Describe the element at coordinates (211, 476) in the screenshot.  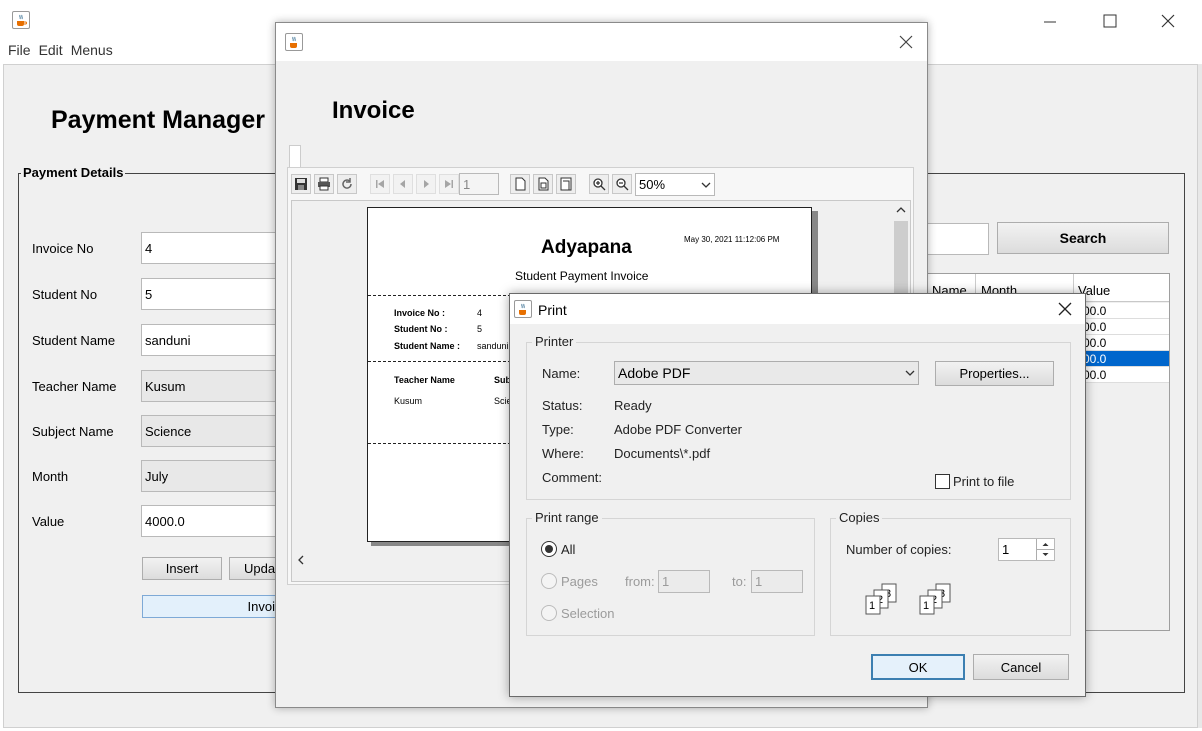
I see `field-input: July` at that location.